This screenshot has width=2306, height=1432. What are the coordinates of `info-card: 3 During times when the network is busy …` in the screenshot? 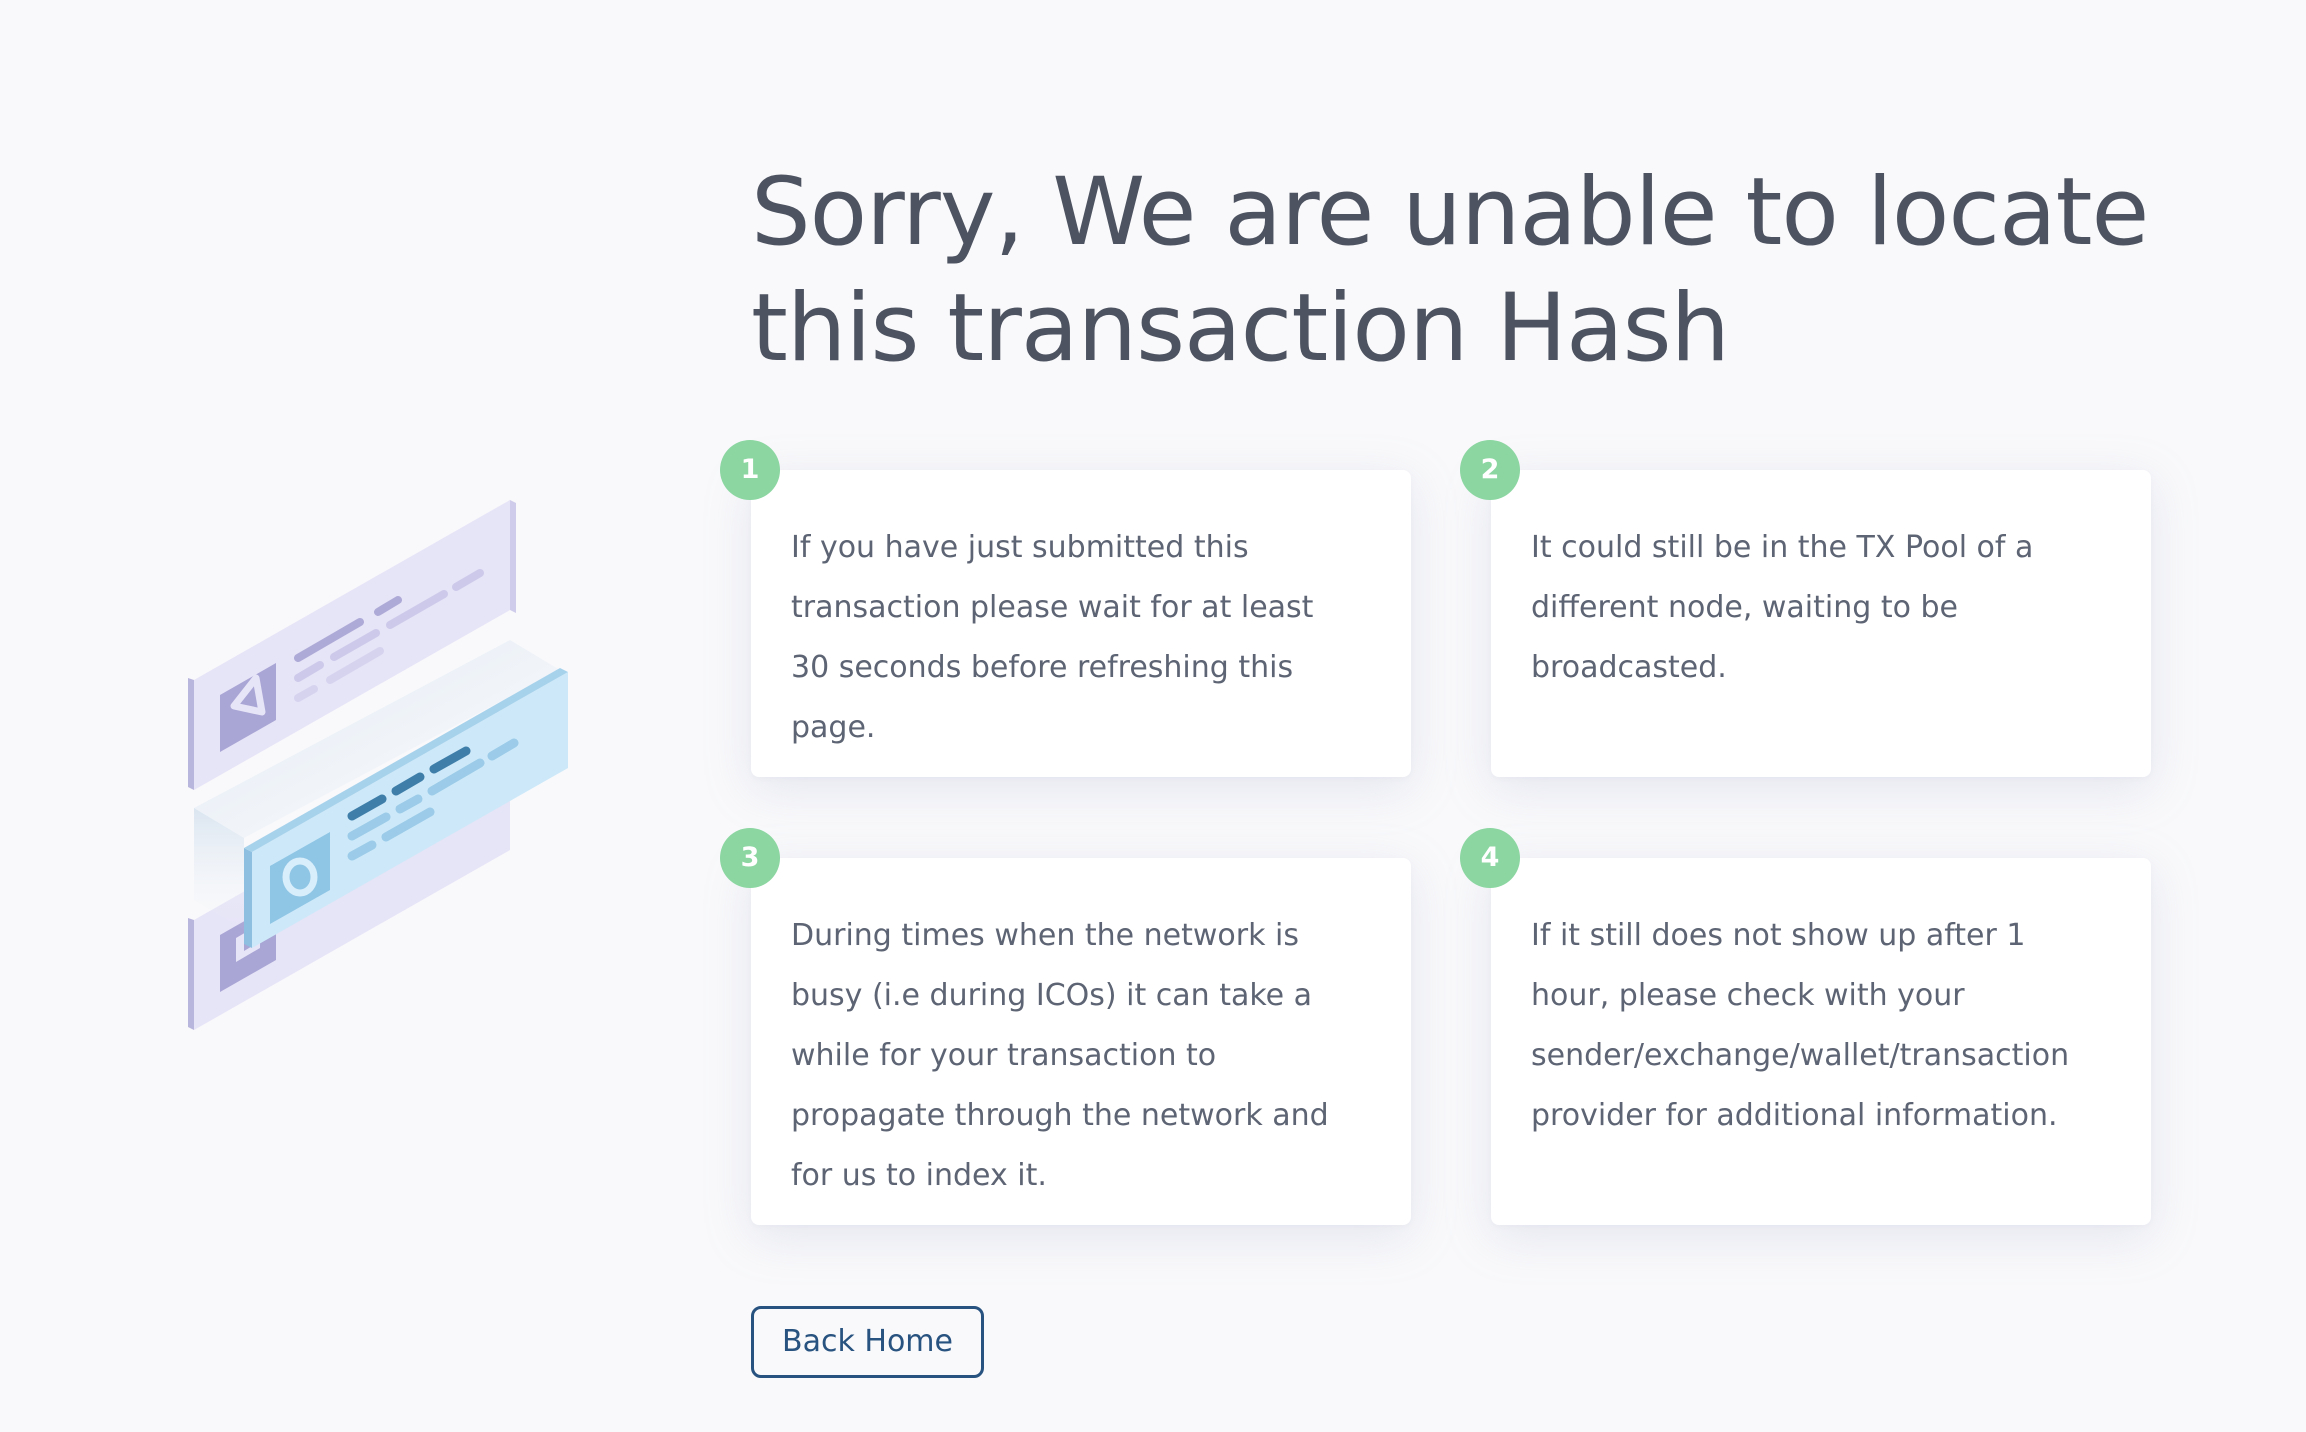 It's located at (1065, 1026).